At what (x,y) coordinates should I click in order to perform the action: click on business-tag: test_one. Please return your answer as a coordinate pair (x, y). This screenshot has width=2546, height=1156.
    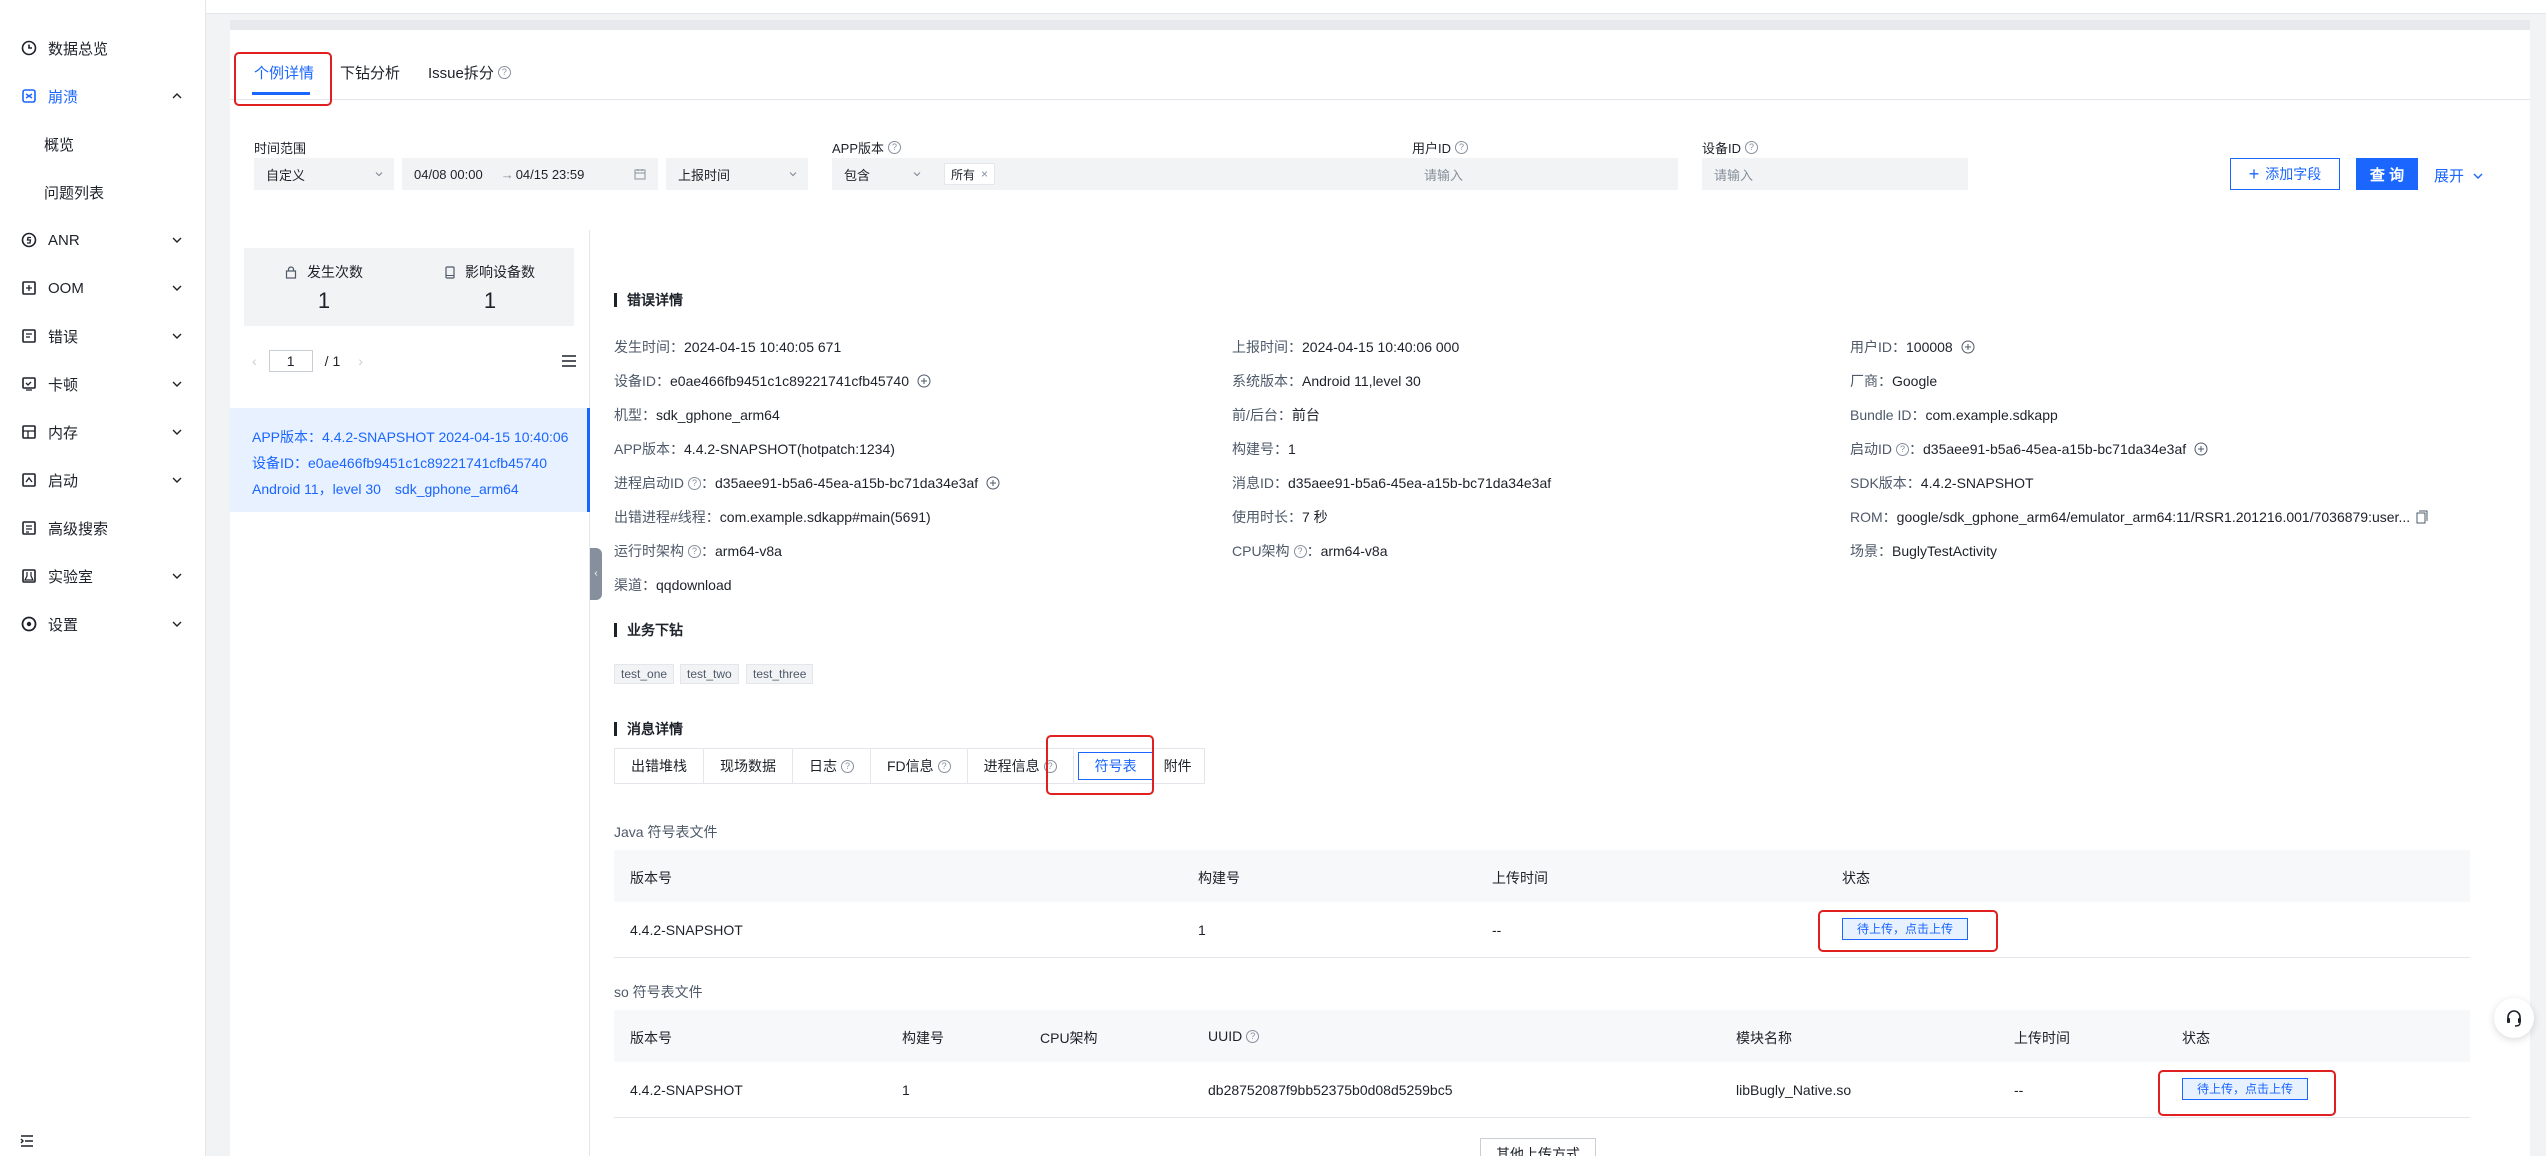
    Looking at the image, I should click on (644, 674).